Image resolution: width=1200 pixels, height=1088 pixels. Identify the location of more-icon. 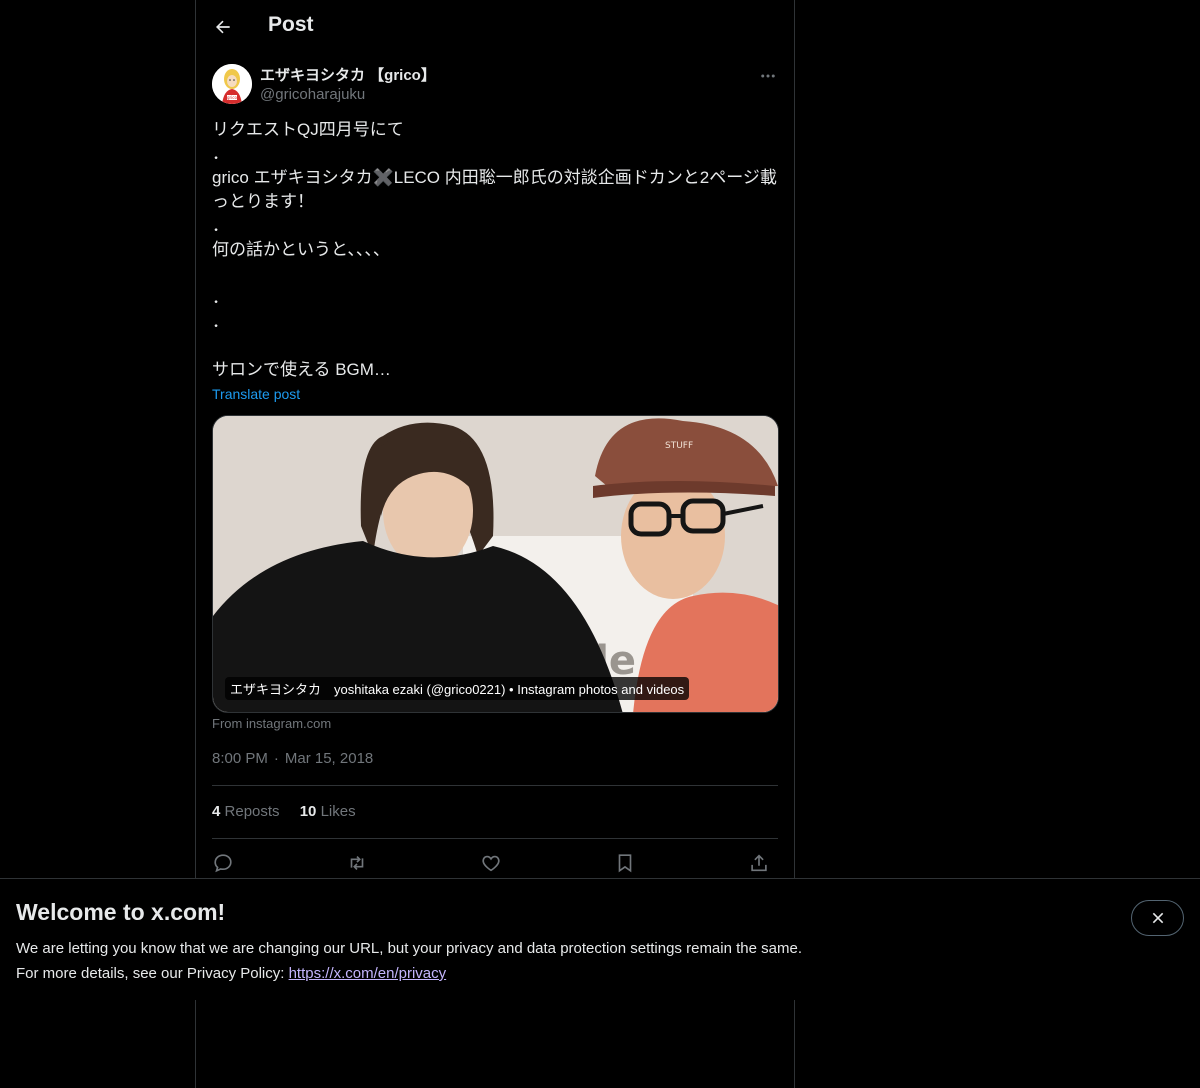
(768, 76).